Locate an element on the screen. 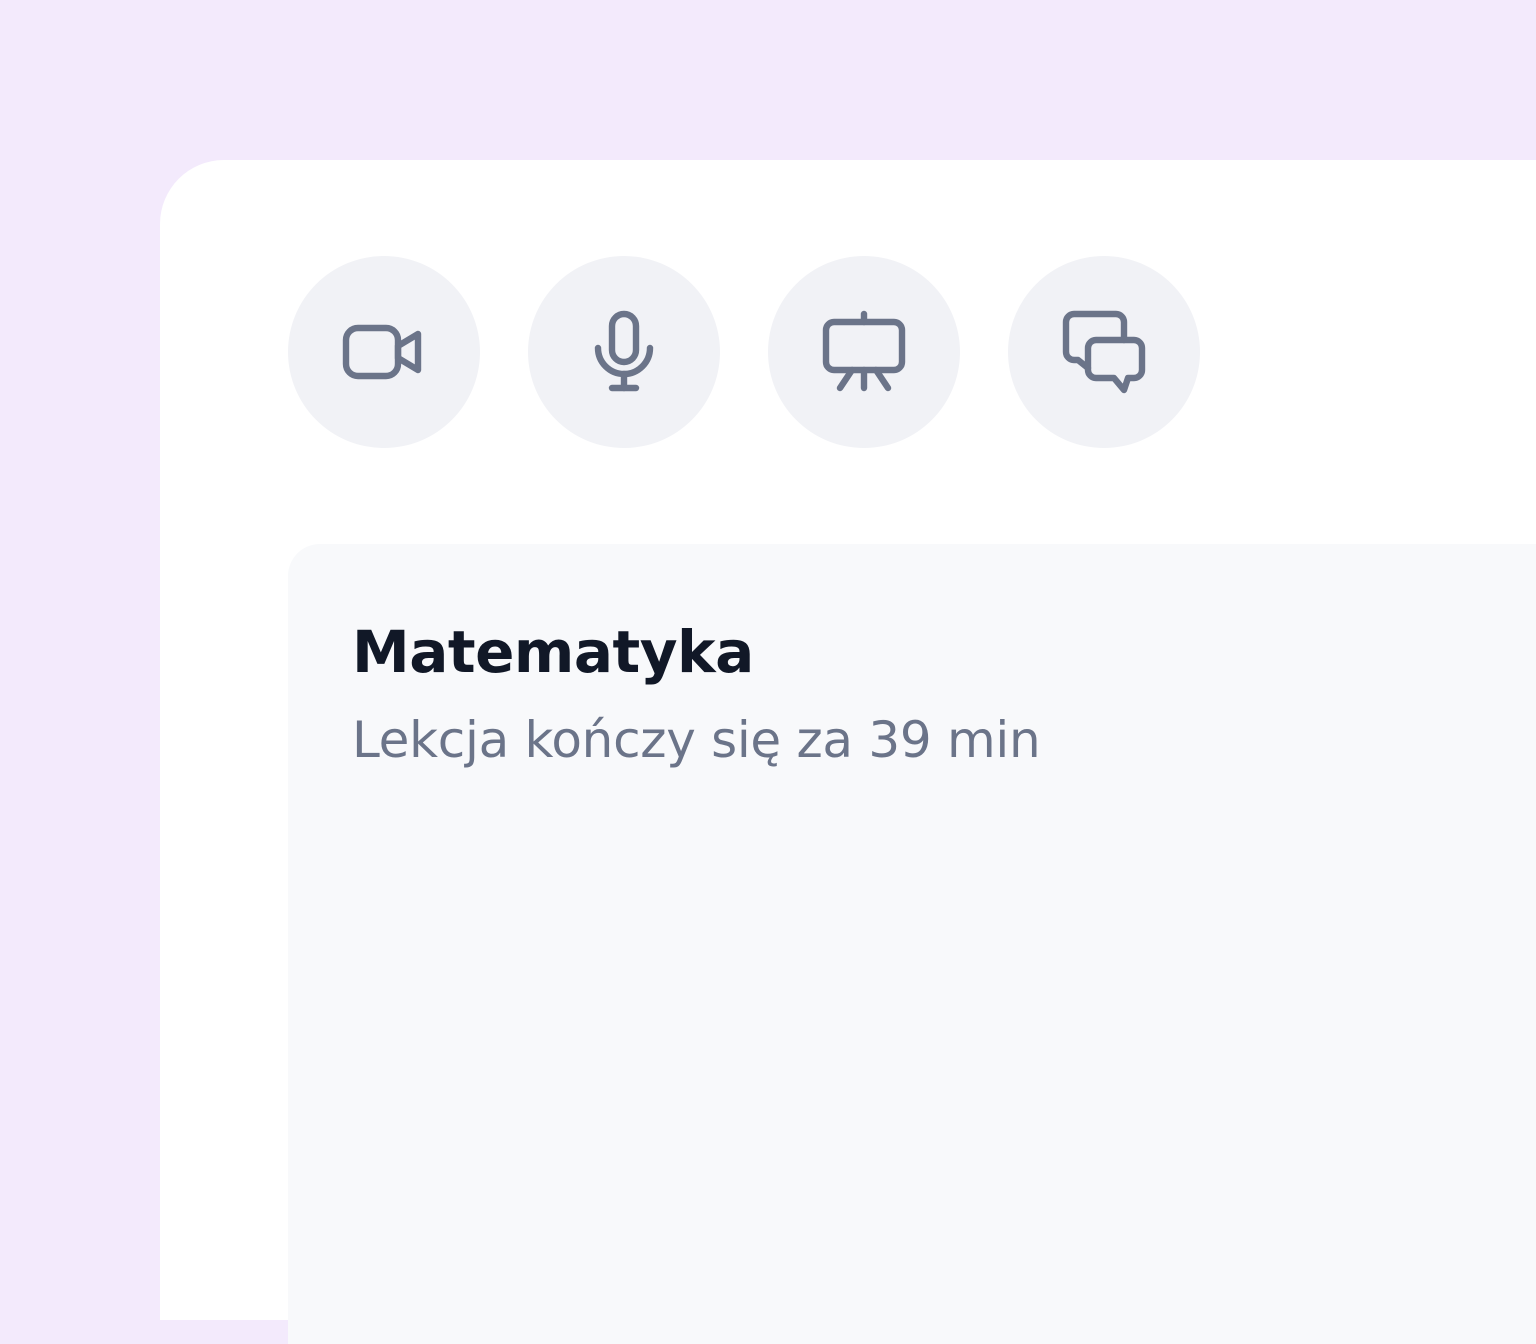 The image size is (1536, 1344). microphone-button is located at coordinates (624, 352).